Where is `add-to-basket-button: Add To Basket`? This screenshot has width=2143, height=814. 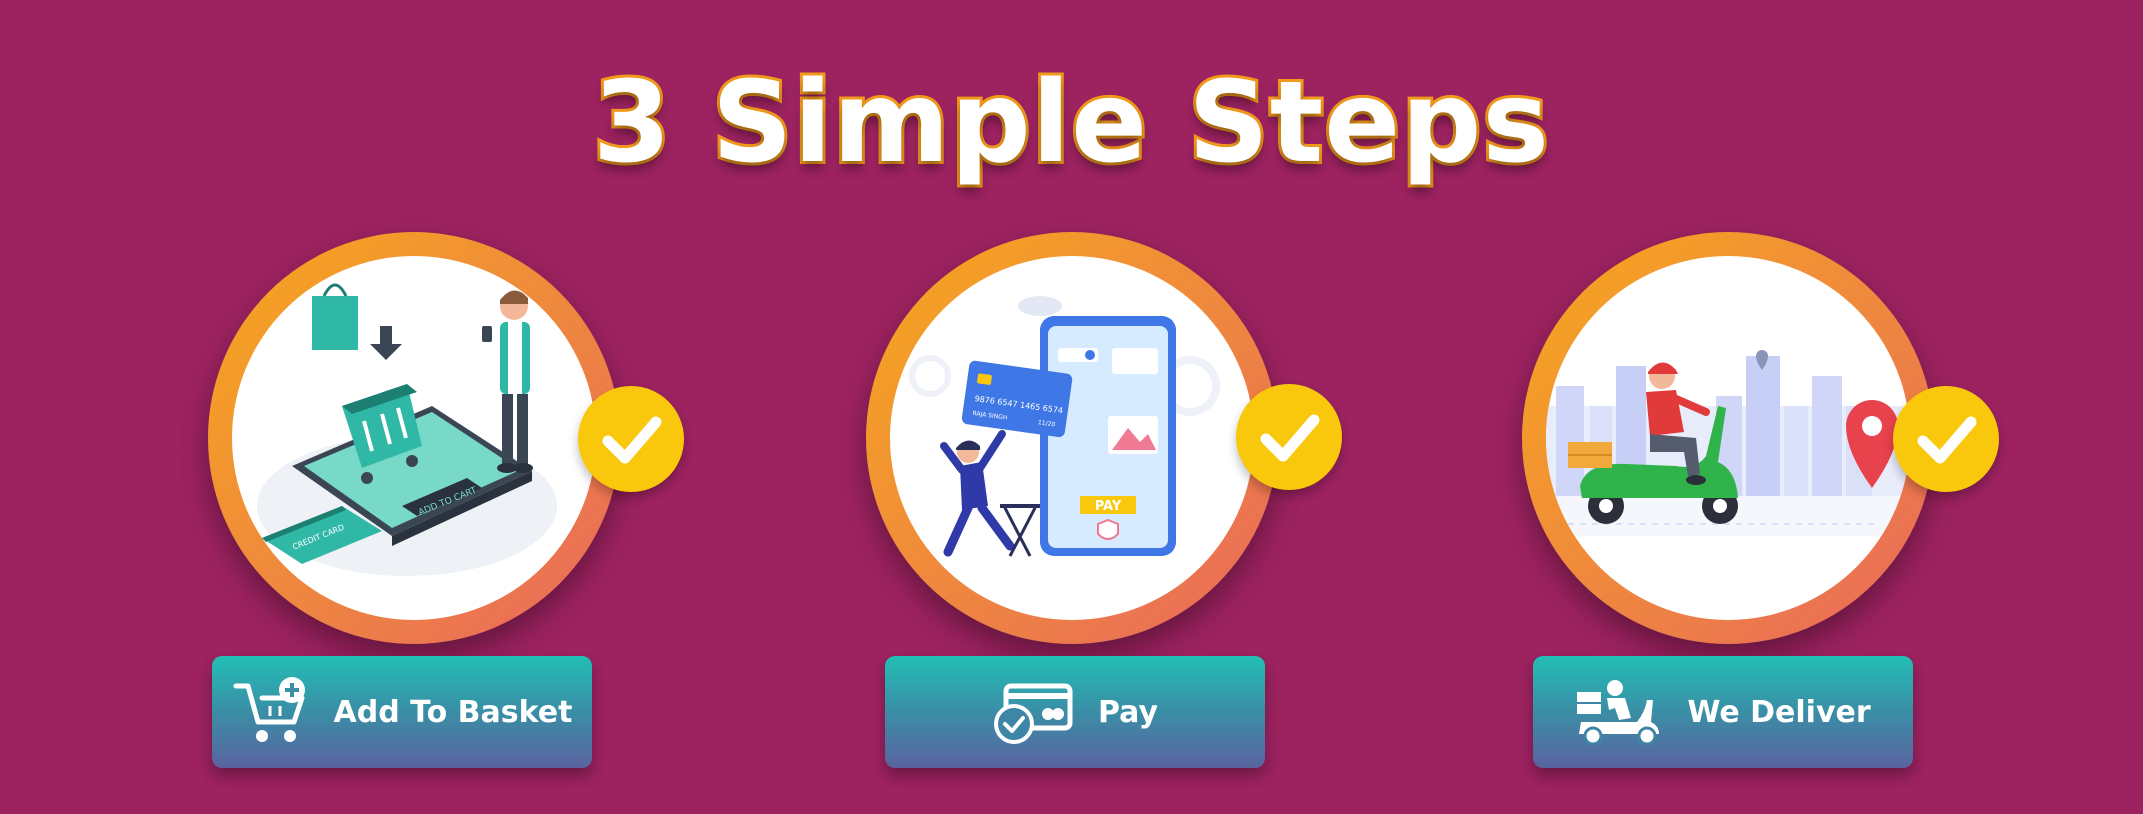 add-to-basket-button: Add To Basket is located at coordinates (402, 712).